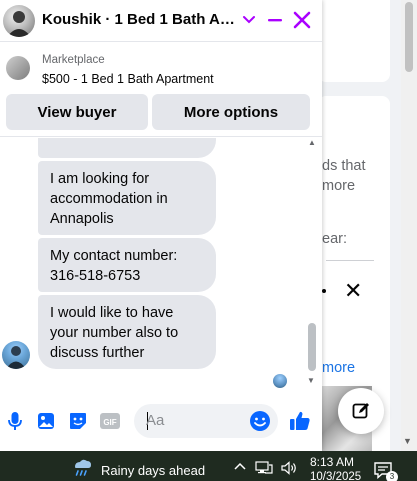 The width and height of the screenshot is (417, 481). Describe the element at coordinates (409, 37) in the screenshot. I see `page-scrollbar-thumb` at that location.